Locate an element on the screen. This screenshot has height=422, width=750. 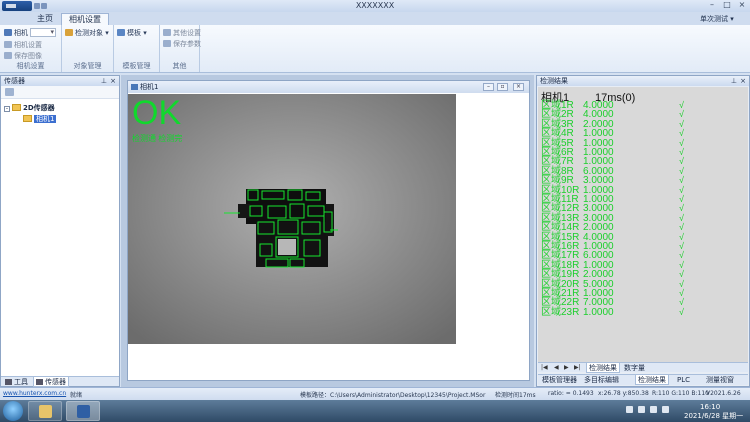
ribbon-group-camera: 相机 相机设置 保存图像 相机设置 is located at coordinates (31, 48).